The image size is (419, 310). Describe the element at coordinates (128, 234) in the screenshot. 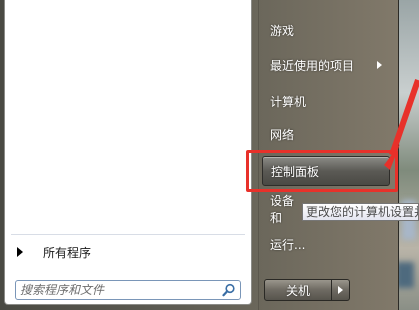

I see `separator` at that location.